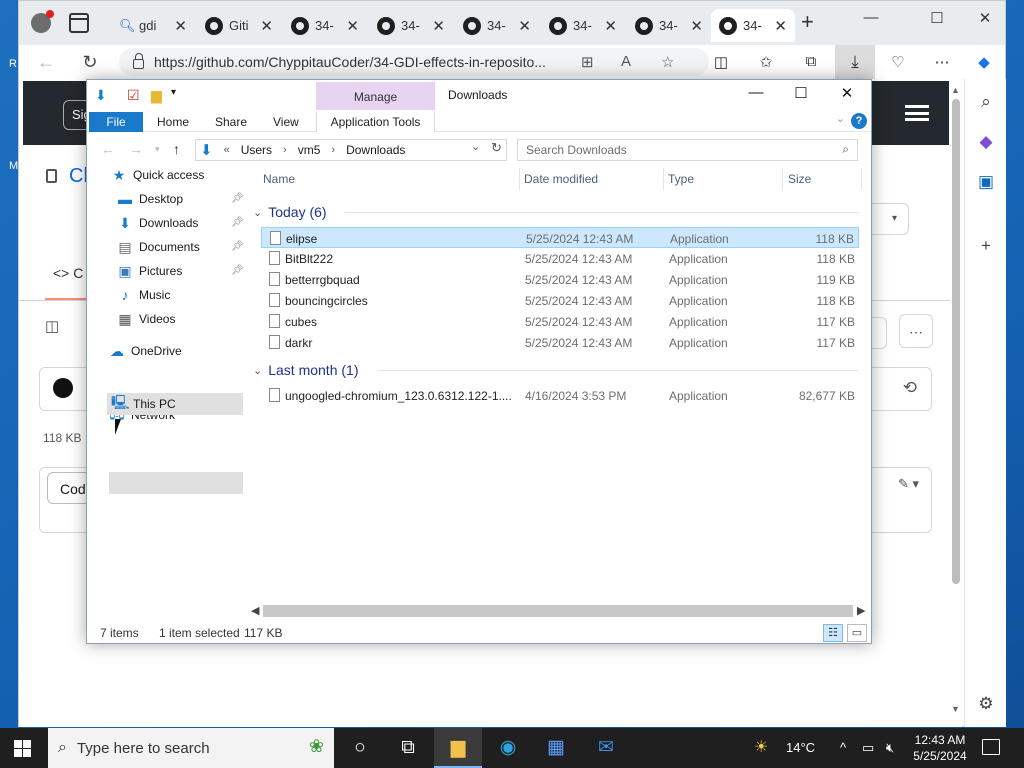  Describe the element at coordinates (157, 223) in the screenshot. I see `nav-downloads: ⬇ Downloads` at that location.